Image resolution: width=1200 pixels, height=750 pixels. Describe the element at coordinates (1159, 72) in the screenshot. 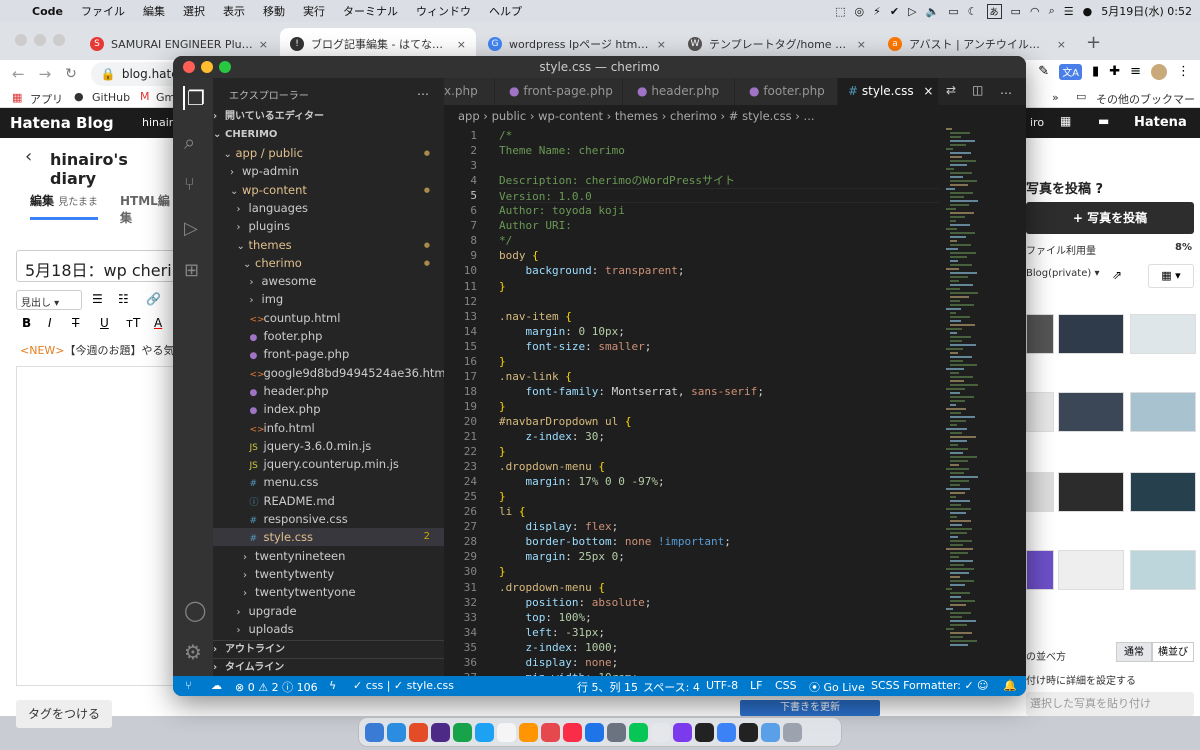

I see `profile-avatar` at that location.